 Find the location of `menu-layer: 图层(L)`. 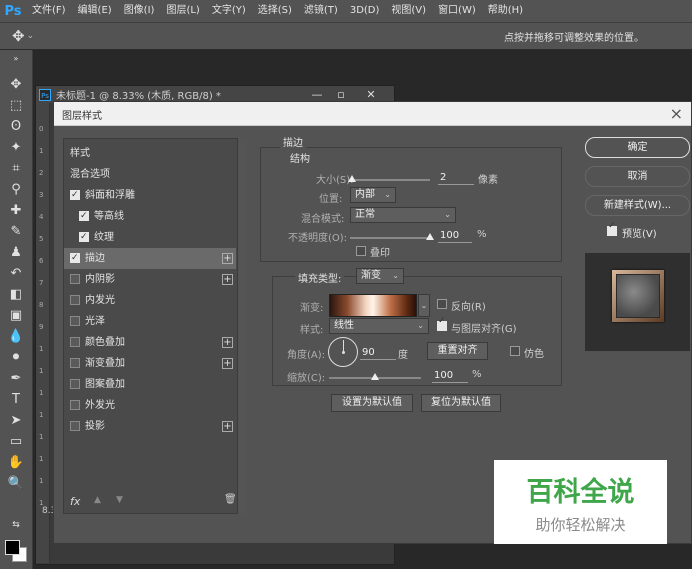

menu-layer: 图层(L) is located at coordinates (182, 11).